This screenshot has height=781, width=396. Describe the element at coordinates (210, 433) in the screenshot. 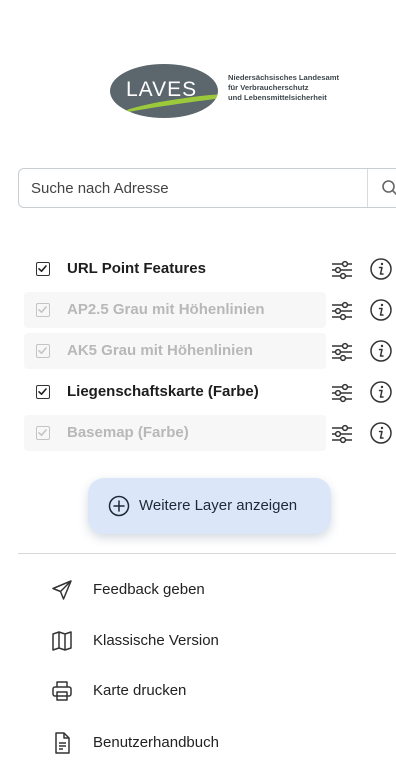

I see `layer-item-5: Basemap (Farbe)` at that location.